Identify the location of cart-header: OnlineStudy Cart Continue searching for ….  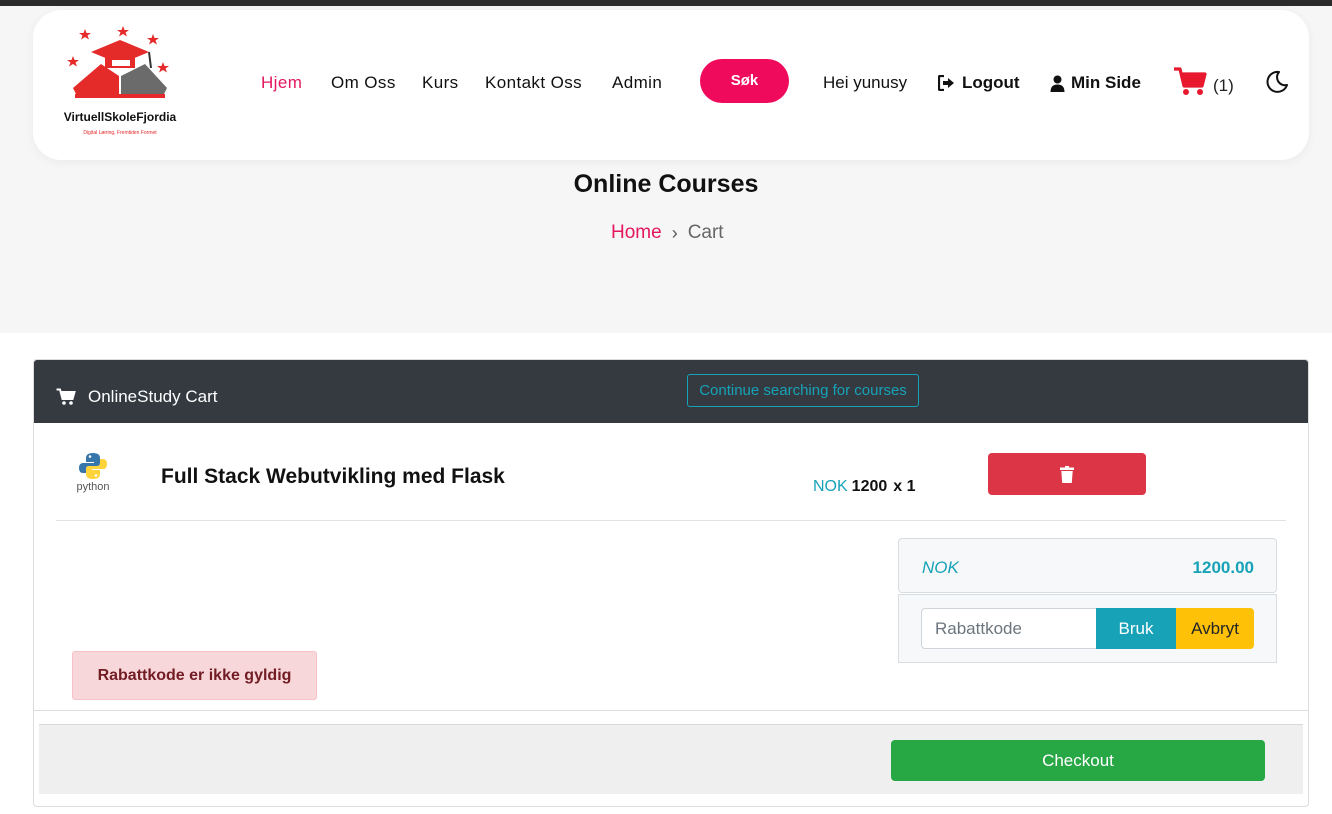
(671, 391).